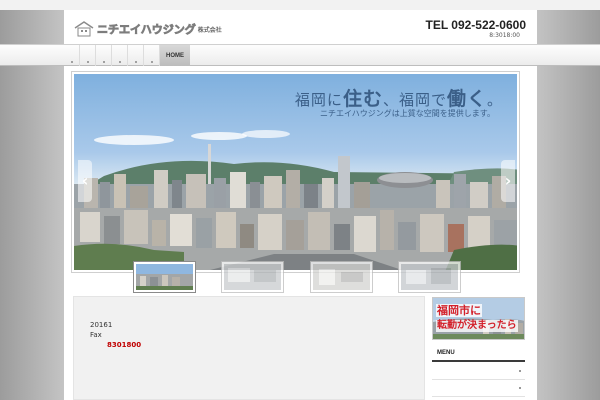 The image size is (600, 400). Describe the element at coordinates (96, 335) in the screenshot. I see `content-fax-label: Fax` at that location.